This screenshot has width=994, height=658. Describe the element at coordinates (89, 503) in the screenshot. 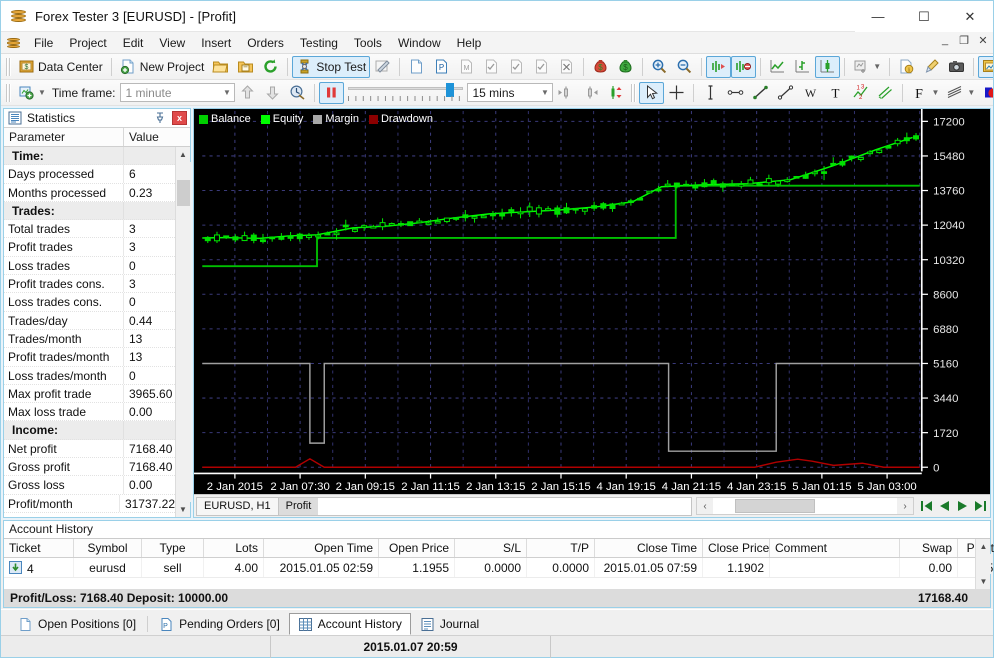

I see `statistics-row: Profit/month 31737.22` at that location.